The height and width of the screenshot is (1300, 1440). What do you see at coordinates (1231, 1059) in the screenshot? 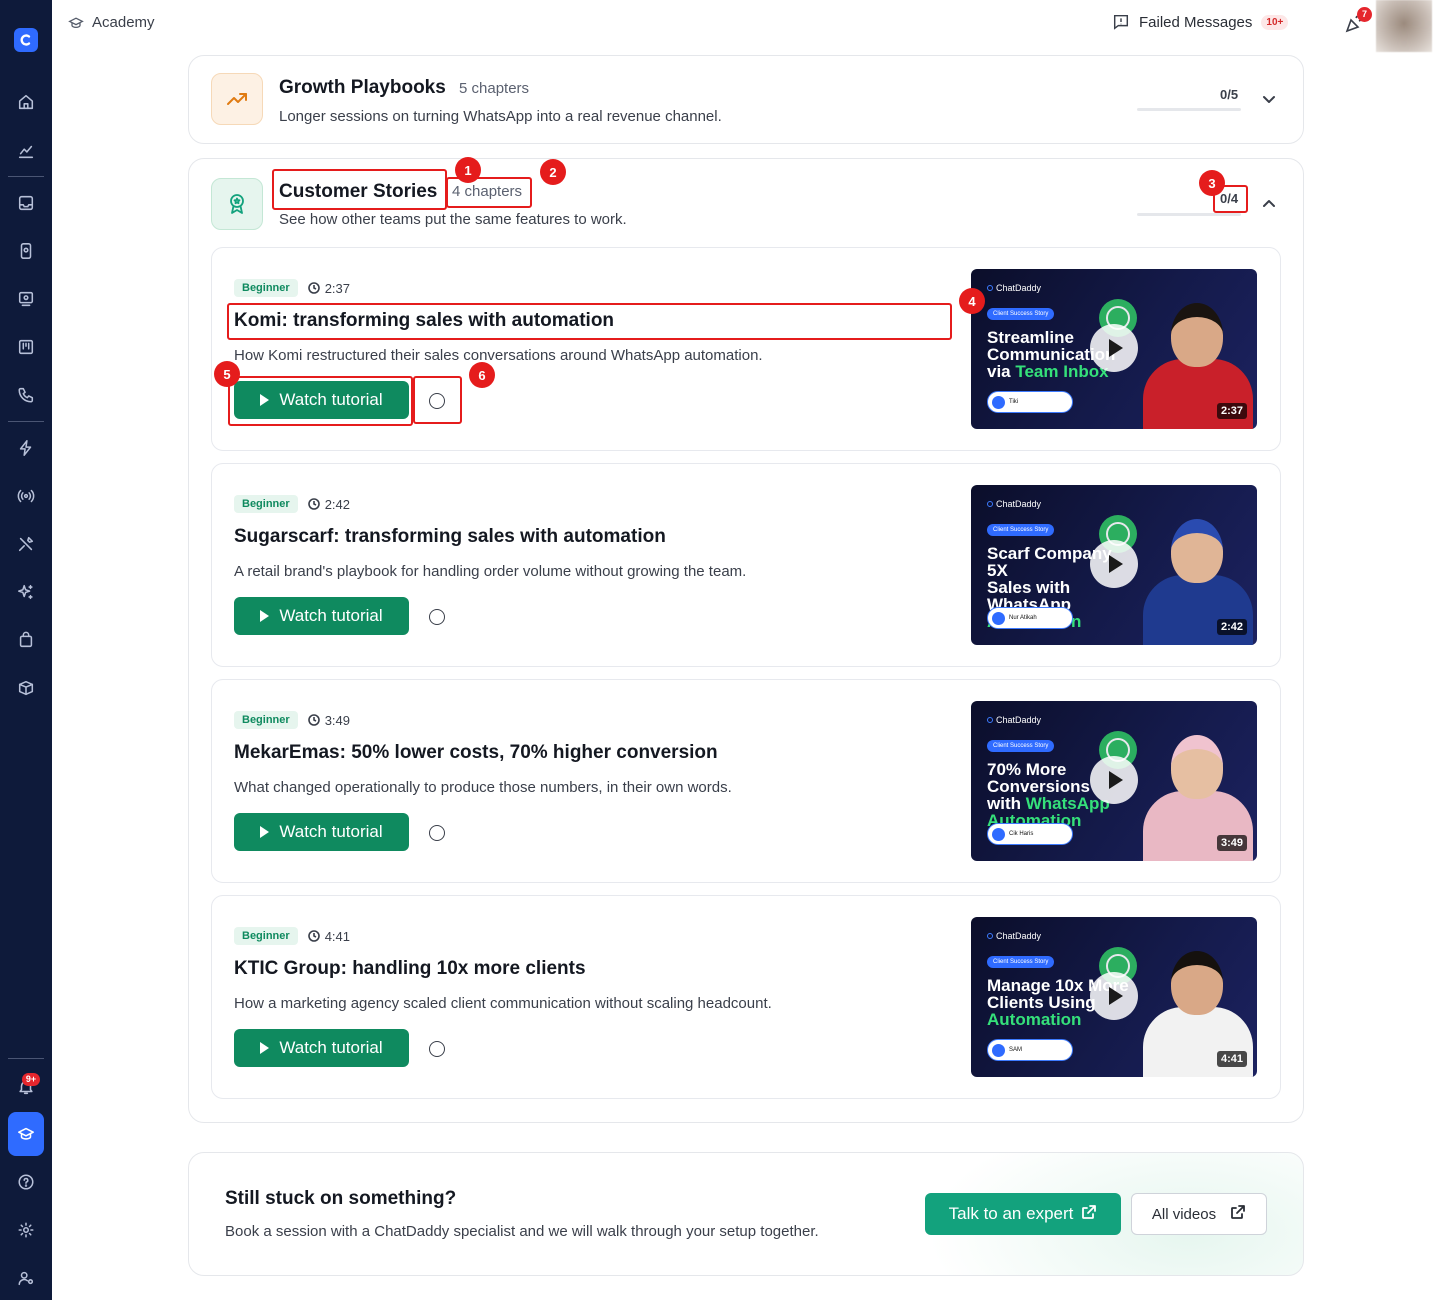
I see `thumbnail-duration: 4:41` at bounding box center [1231, 1059].